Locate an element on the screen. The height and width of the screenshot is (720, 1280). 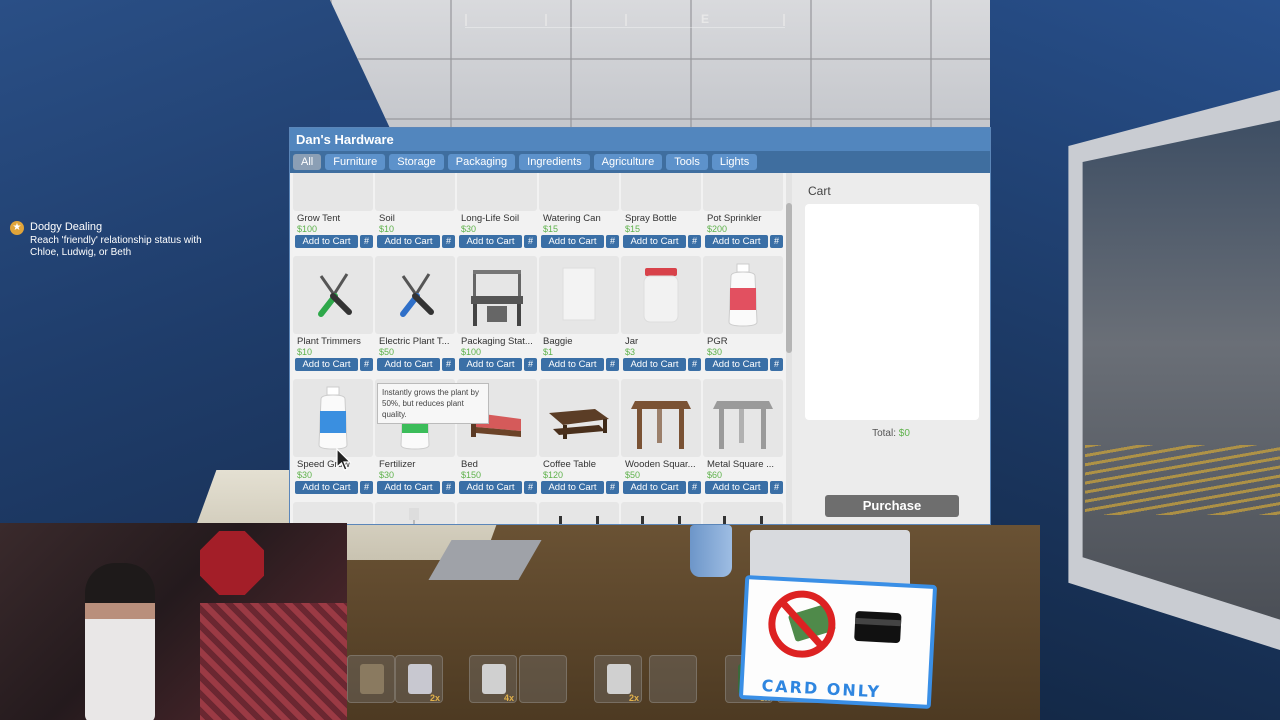
webcam-overlay is located at coordinates (173, 621).